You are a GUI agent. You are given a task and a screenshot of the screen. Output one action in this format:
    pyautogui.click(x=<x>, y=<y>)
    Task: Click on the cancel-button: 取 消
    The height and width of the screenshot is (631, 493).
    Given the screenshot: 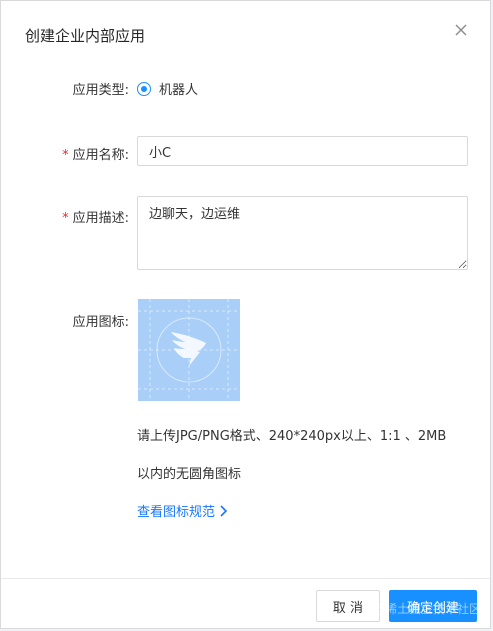 What is the action you would take?
    pyautogui.click(x=348, y=606)
    